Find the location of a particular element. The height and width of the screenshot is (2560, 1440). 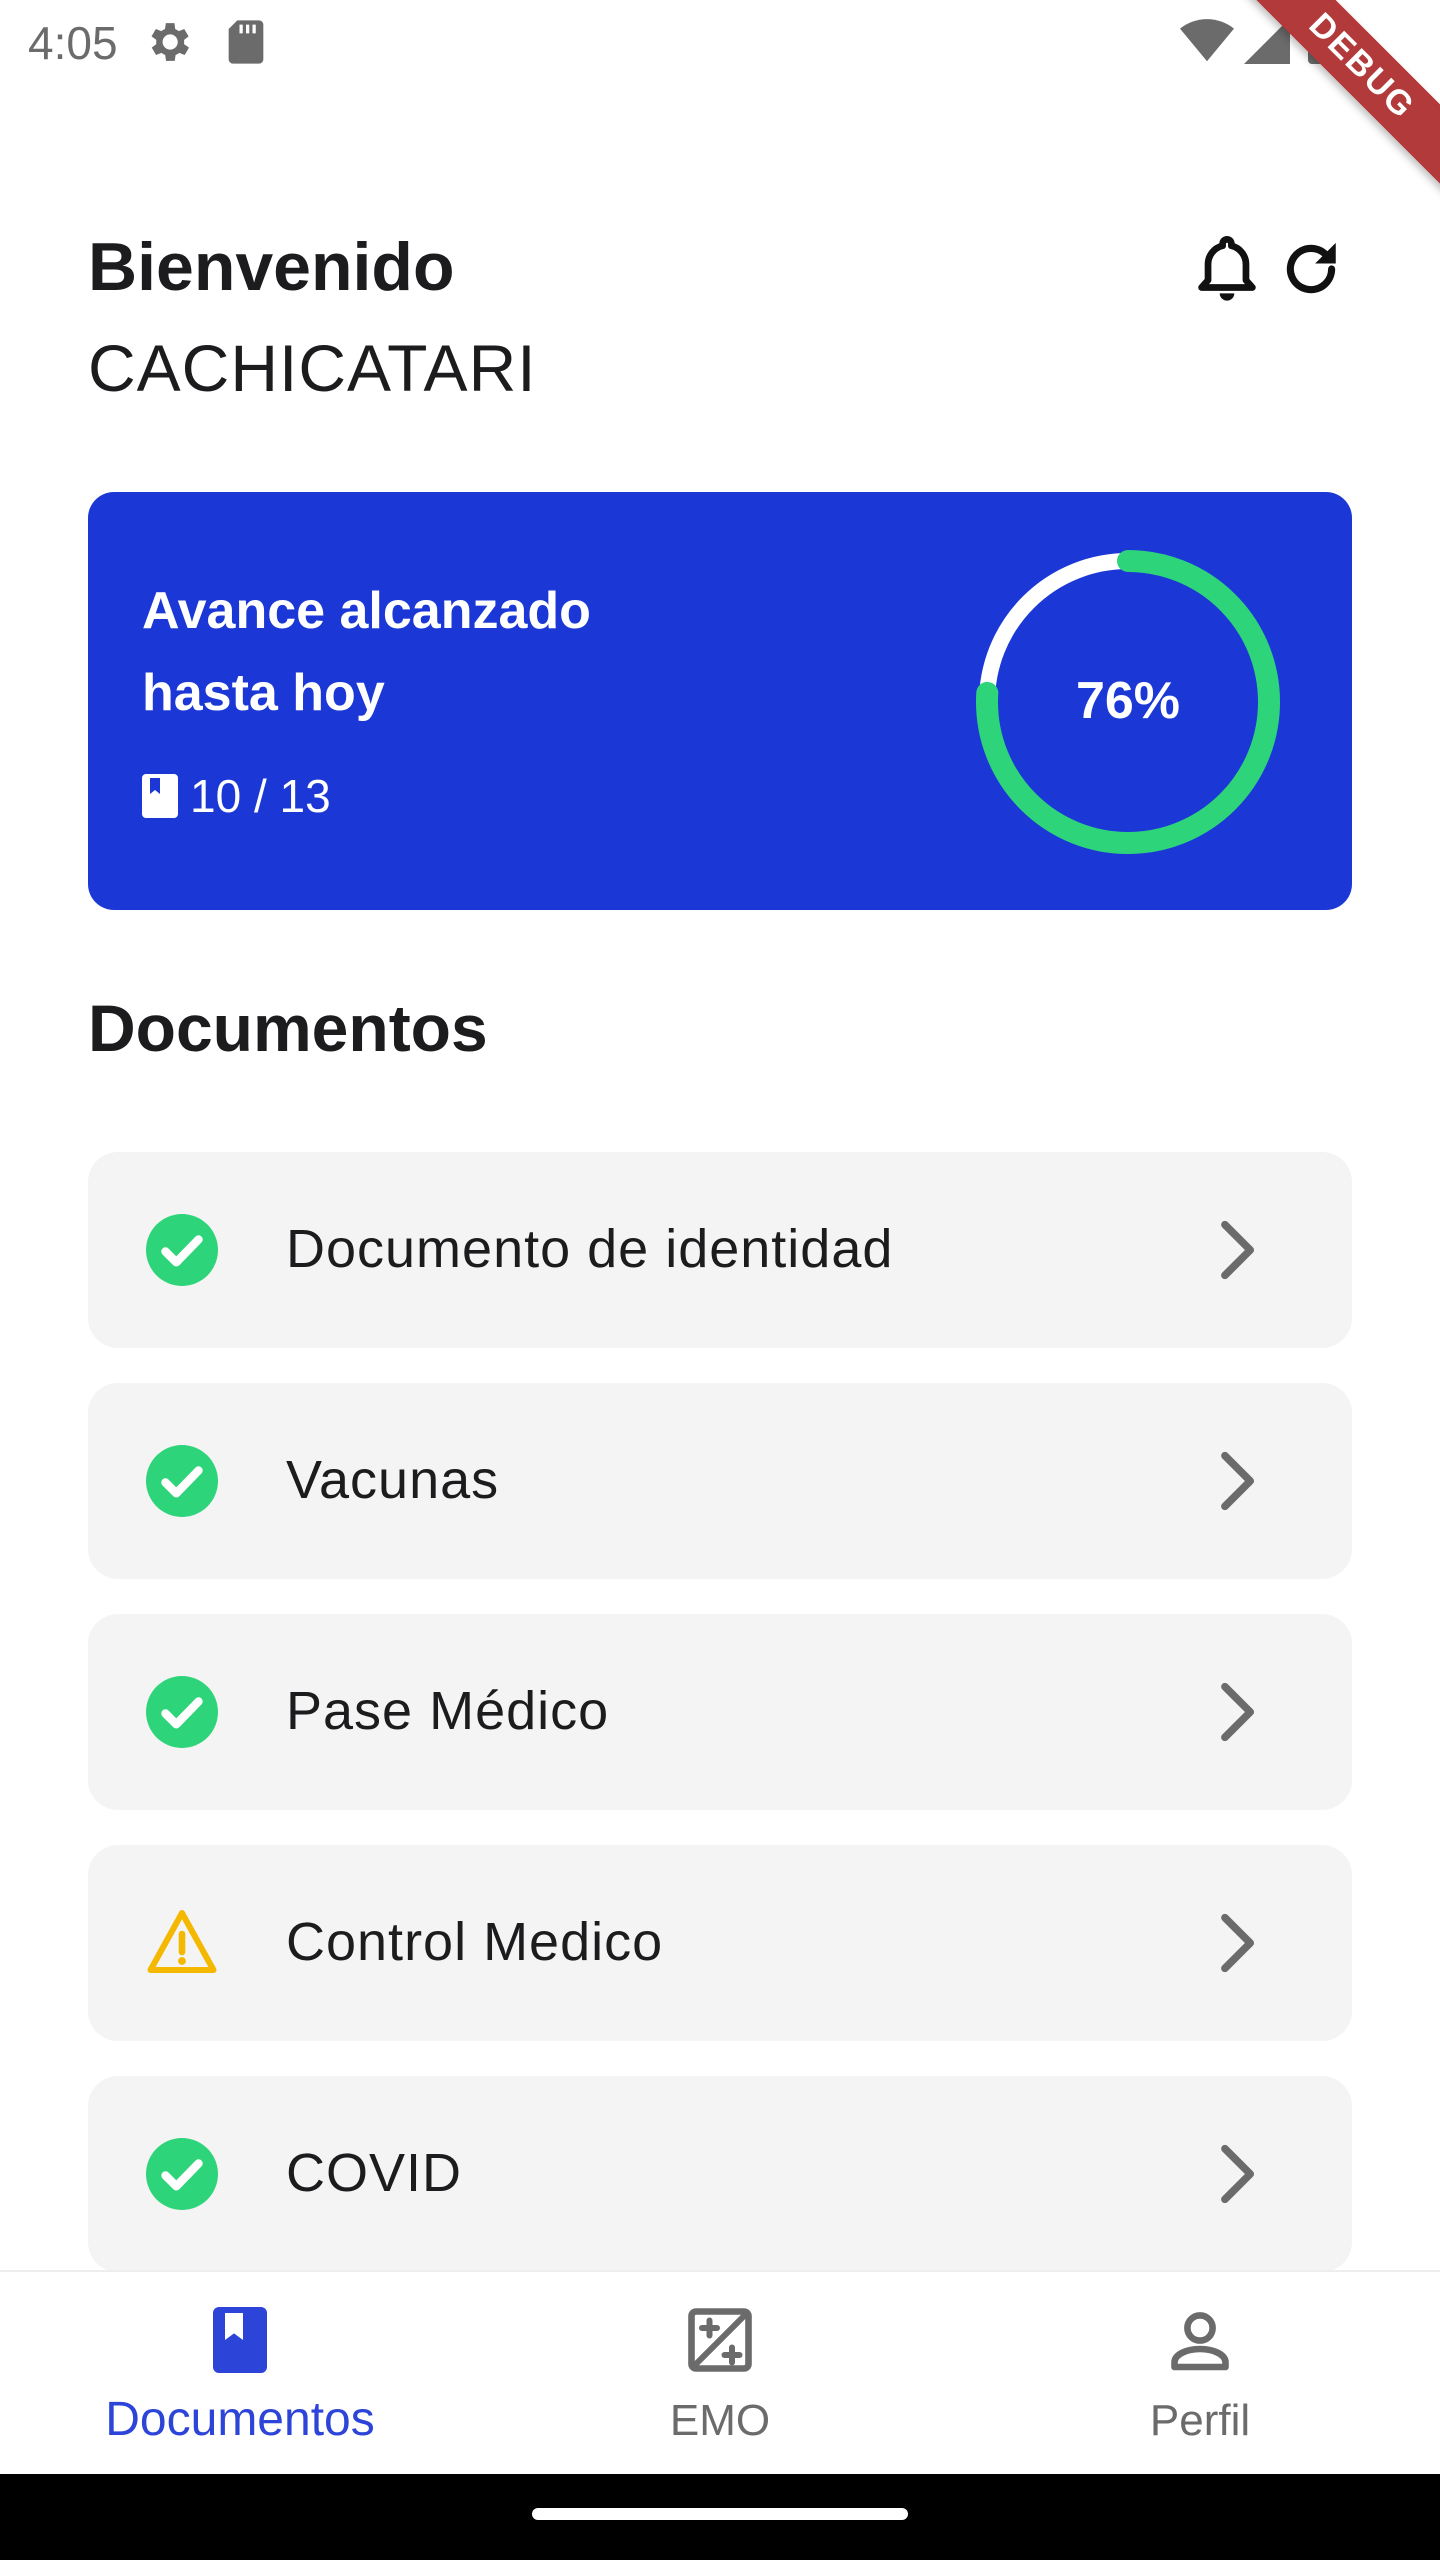

progress-ring: 76% is located at coordinates (1128, 702).